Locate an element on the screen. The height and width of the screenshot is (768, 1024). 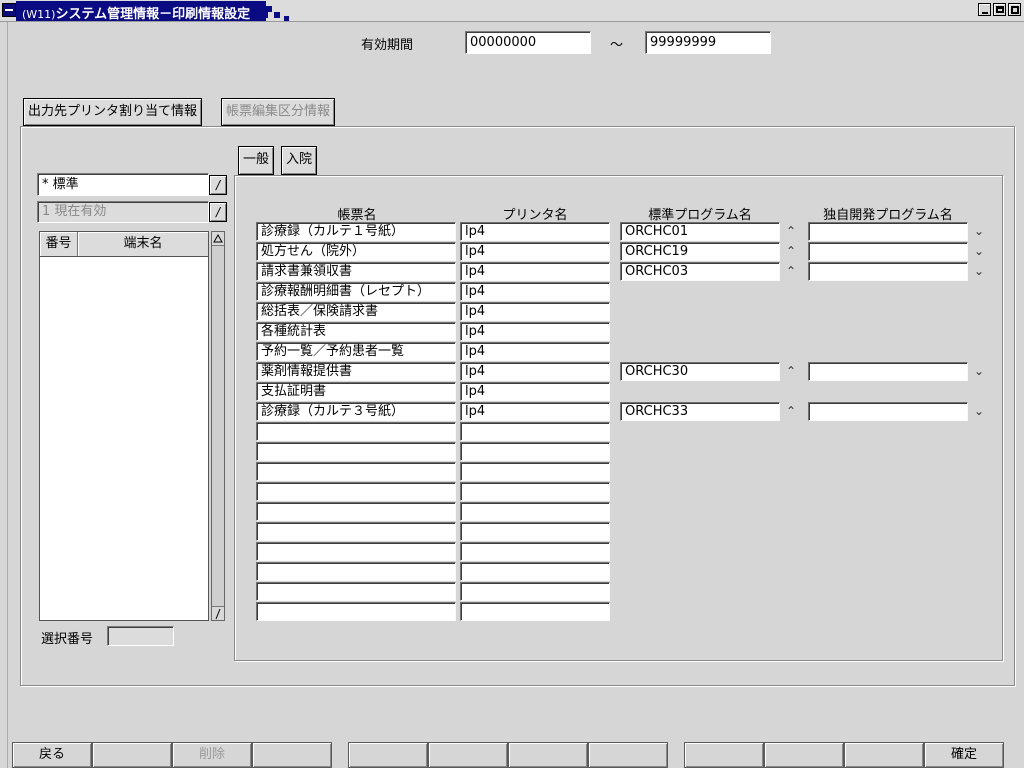
period-from-input: 00000000 is located at coordinates (528, 42).